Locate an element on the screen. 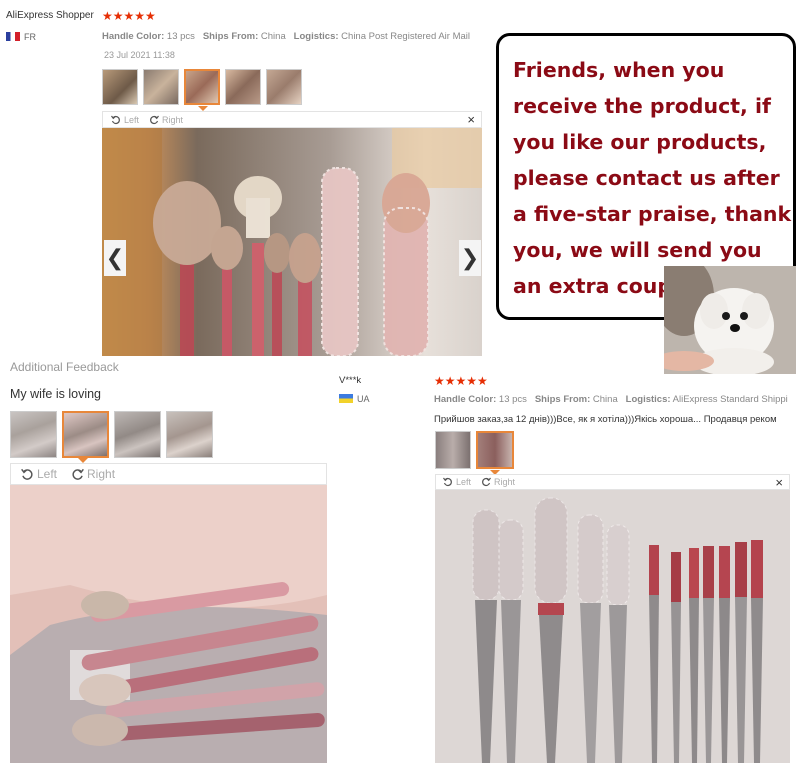 Image resolution: width=800 pixels, height=763 pixels. next-image-button: ❯ is located at coordinates (470, 258).